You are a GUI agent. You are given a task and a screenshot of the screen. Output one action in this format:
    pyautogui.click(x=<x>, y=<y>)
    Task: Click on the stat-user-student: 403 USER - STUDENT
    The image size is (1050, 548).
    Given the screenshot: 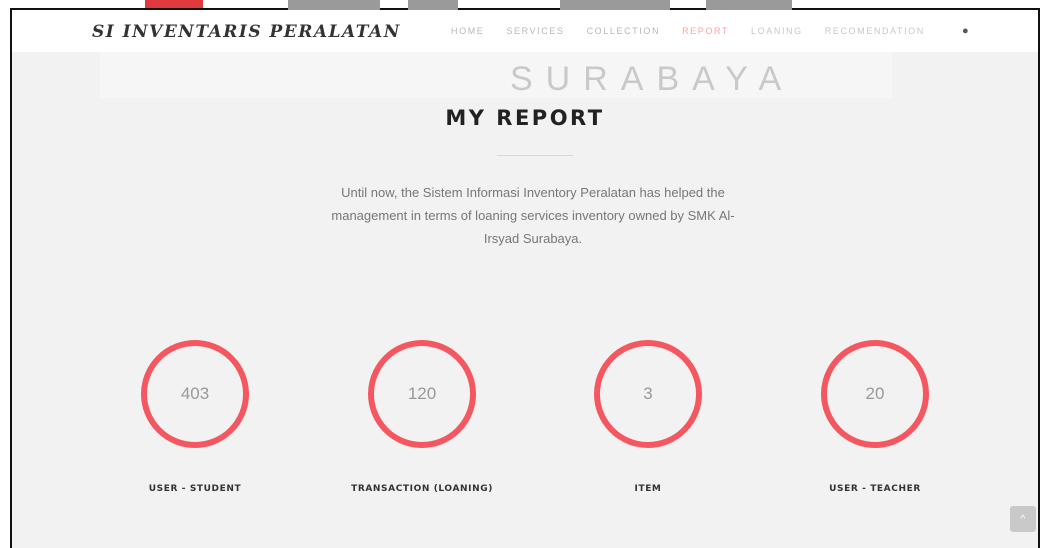 What is the action you would take?
    pyautogui.click(x=195, y=417)
    